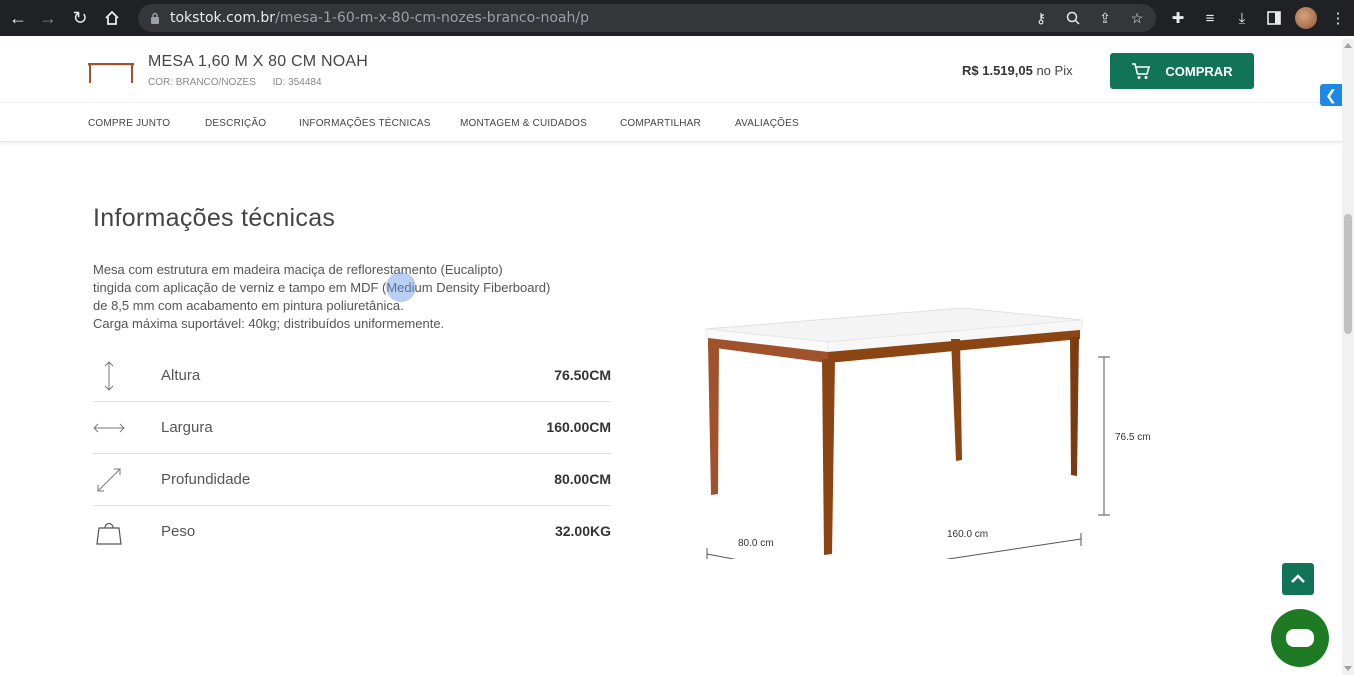  I want to click on width-dimension-label: 160.0 cm, so click(968, 534).